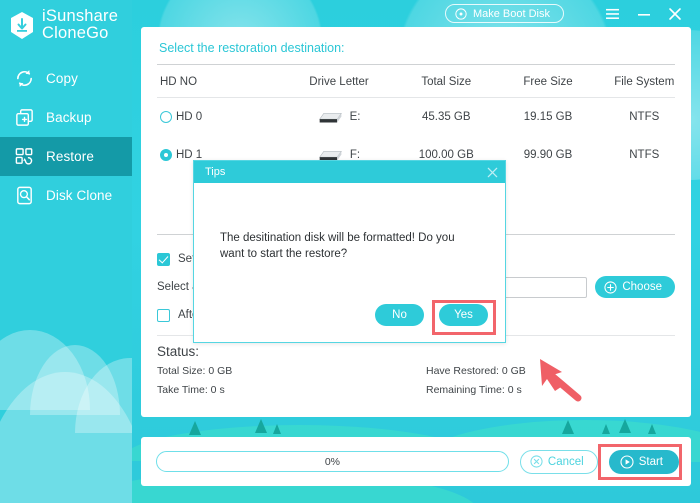 This screenshot has height=503, width=700. Describe the element at coordinates (24, 117) in the screenshot. I see `stacked-plus-icon` at that location.